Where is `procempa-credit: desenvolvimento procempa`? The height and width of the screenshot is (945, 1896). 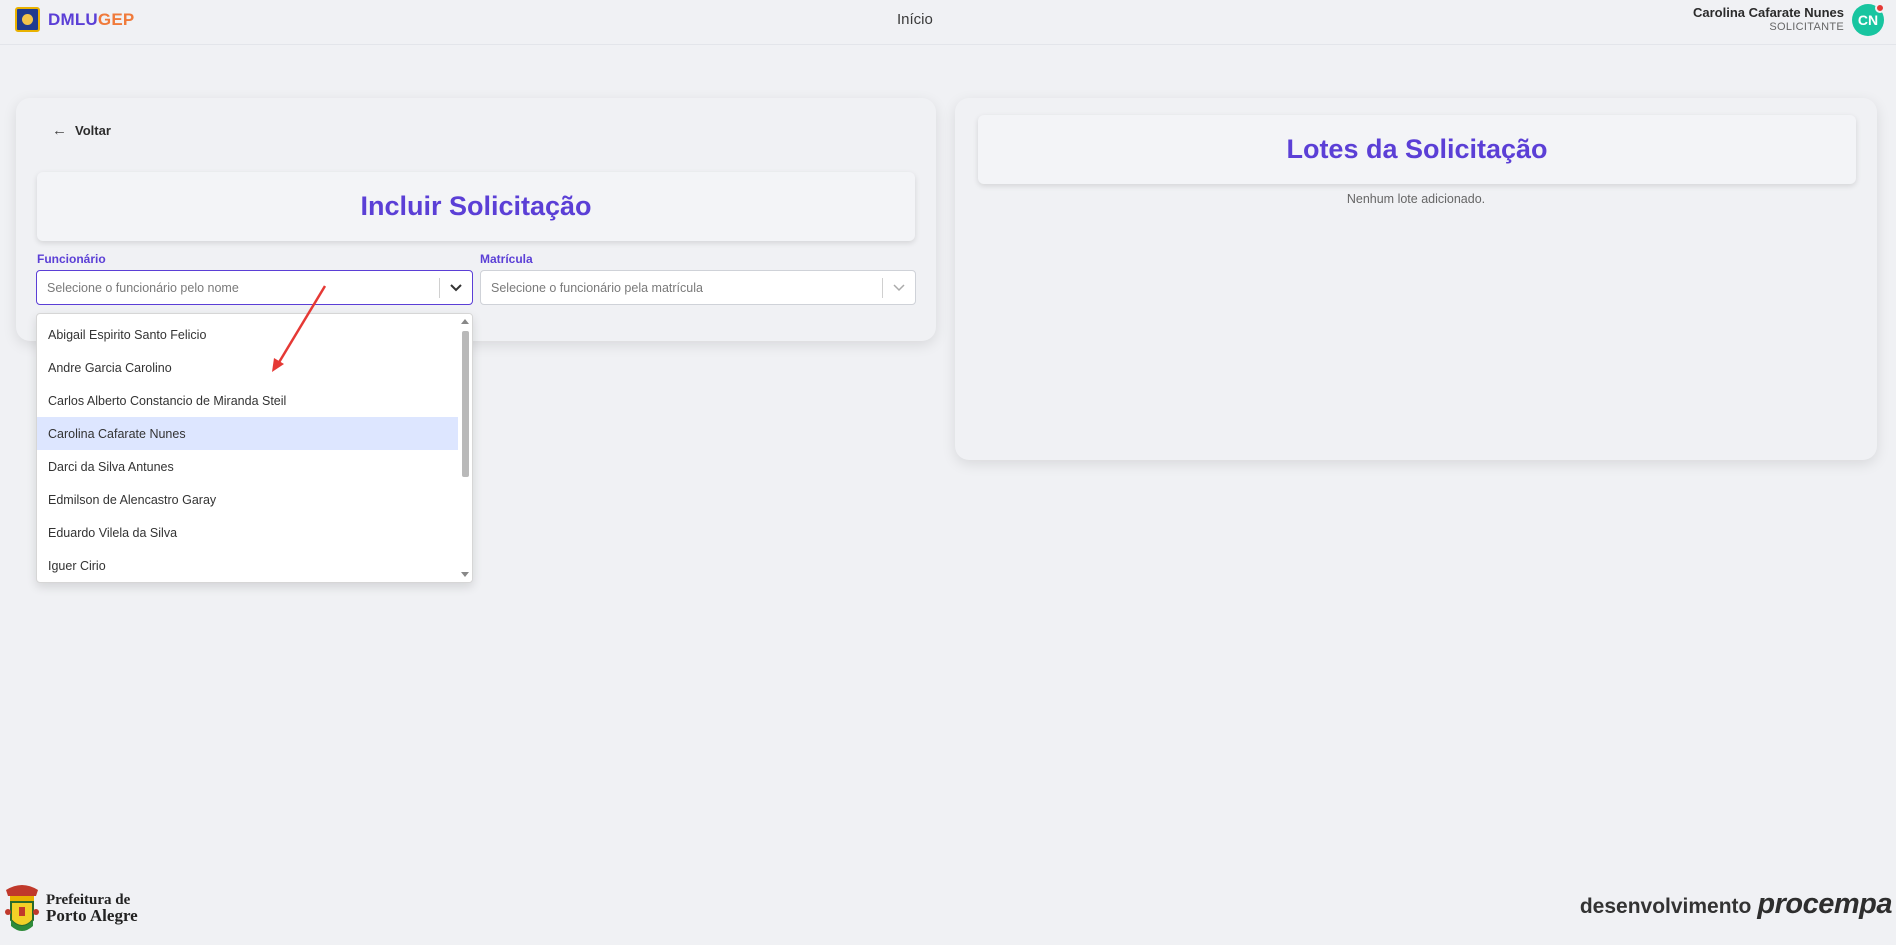 procempa-credit: desenvolvimento procempa is located at coordinates (1736, 904).